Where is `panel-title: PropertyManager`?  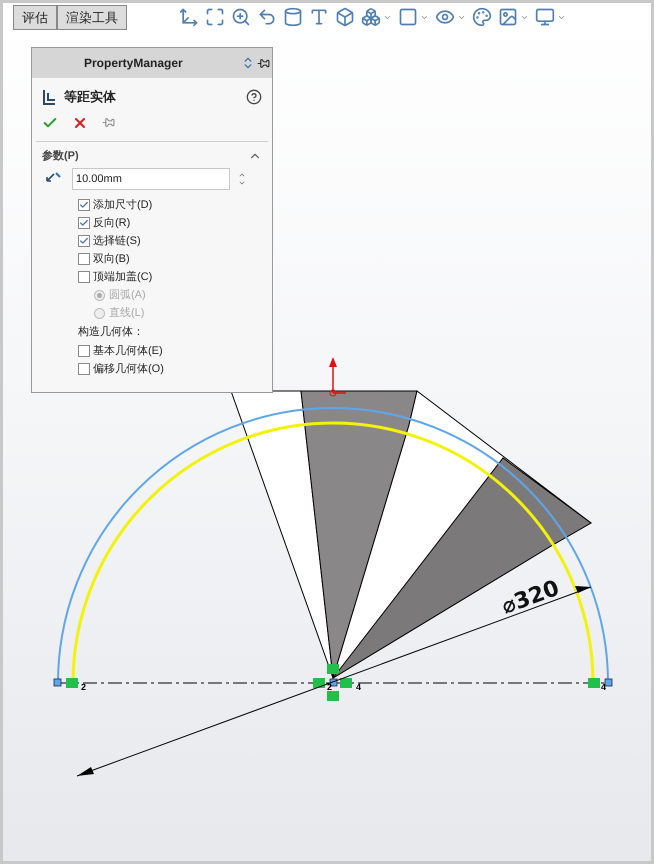
panel-title: PropertyManager is located at coordinates (133, 63).